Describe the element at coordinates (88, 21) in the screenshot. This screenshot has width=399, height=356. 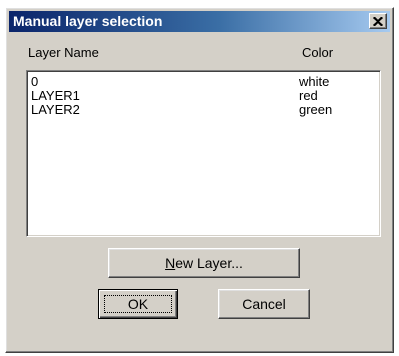
I see `dialog-title: Manual layer selection` at that location.